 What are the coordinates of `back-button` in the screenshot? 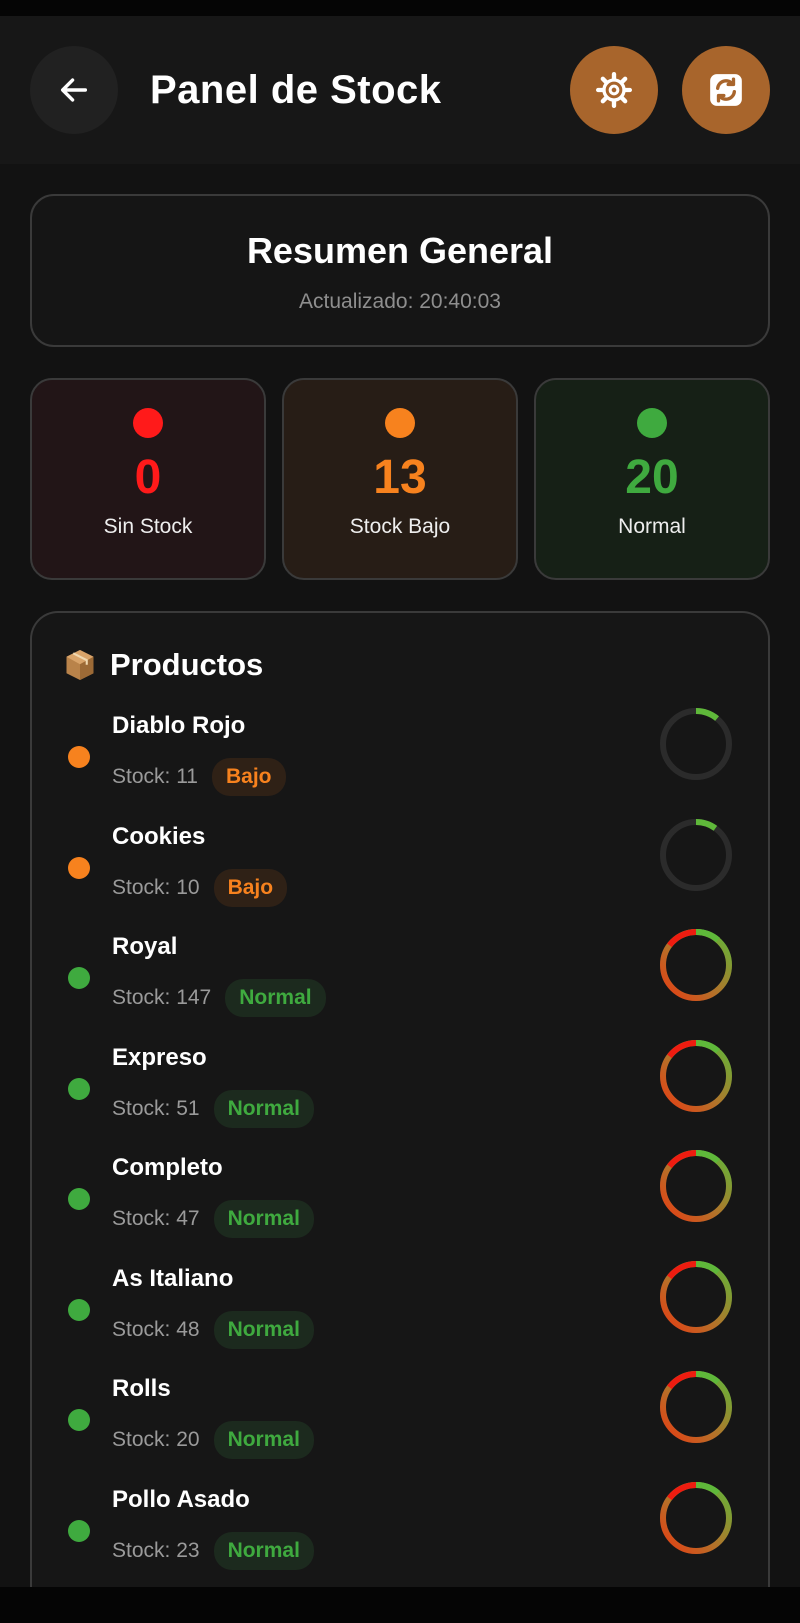 It's located at (74, 90).